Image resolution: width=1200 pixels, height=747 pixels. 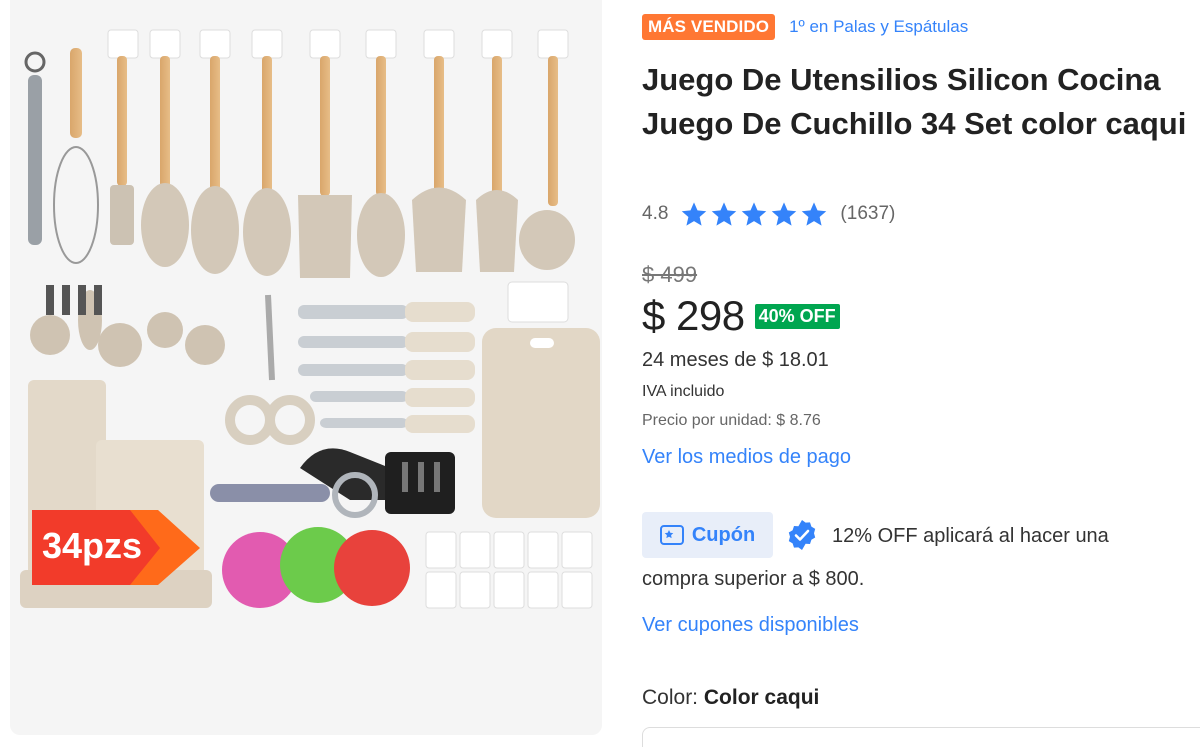 I want to click on coupon-icon, so click(x=671, y=535).